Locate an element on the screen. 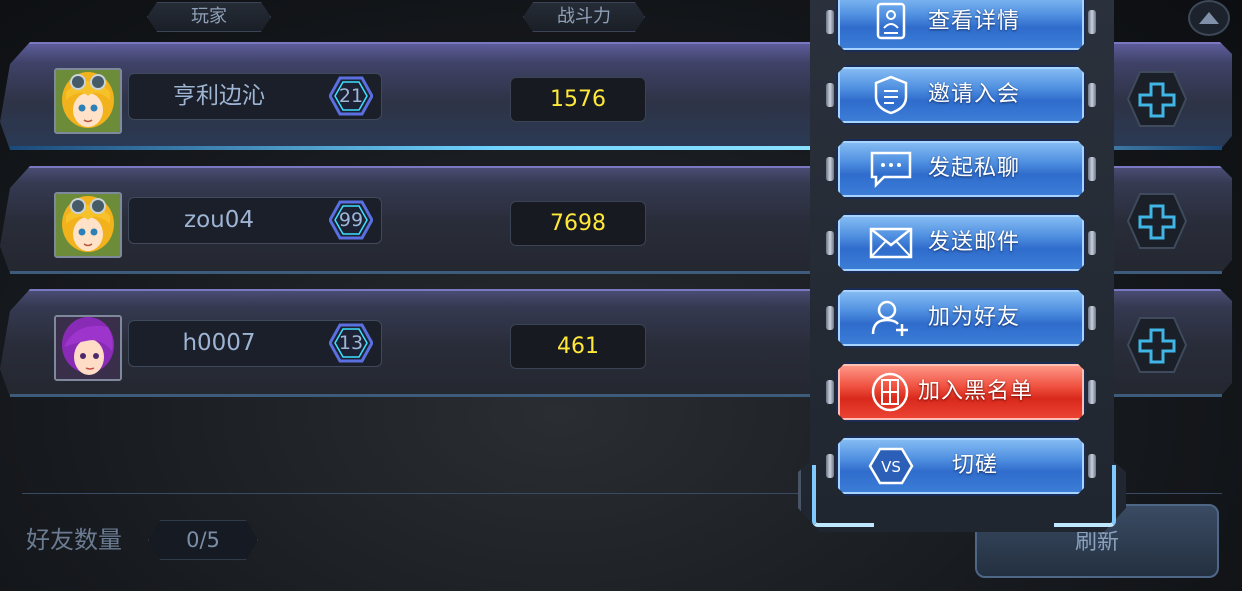 The width and height of the screenshot is (1242, 591). menu-item-label: 切磋 is located at coordinates (975, 465).